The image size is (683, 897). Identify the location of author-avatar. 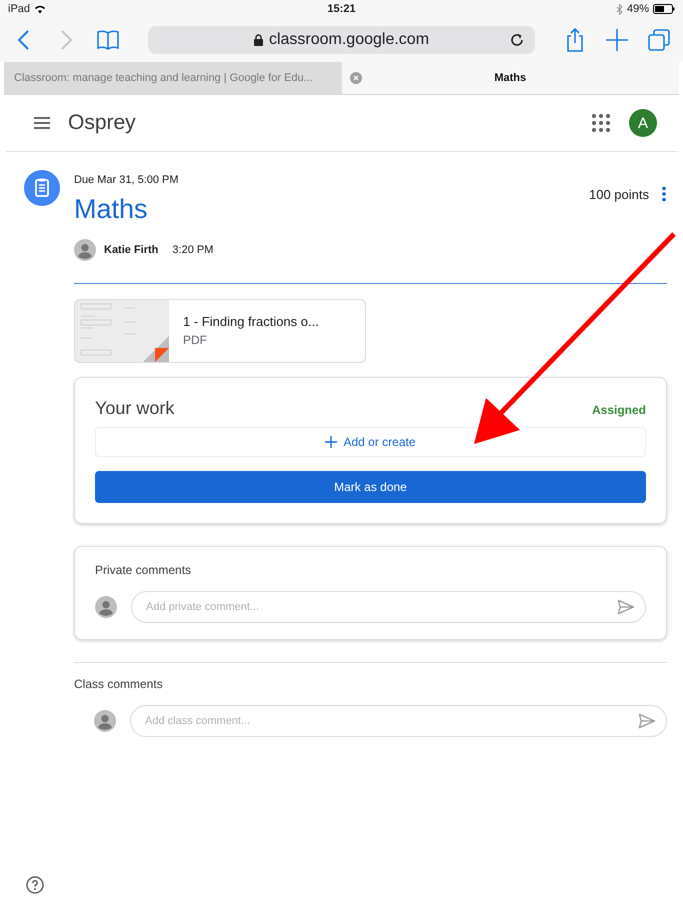
(85, 250).